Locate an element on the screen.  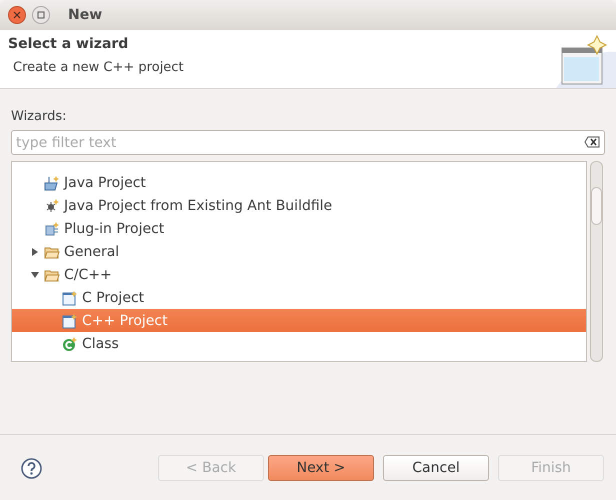
expanded-triangle-icon is located at coordinates (35, 274).